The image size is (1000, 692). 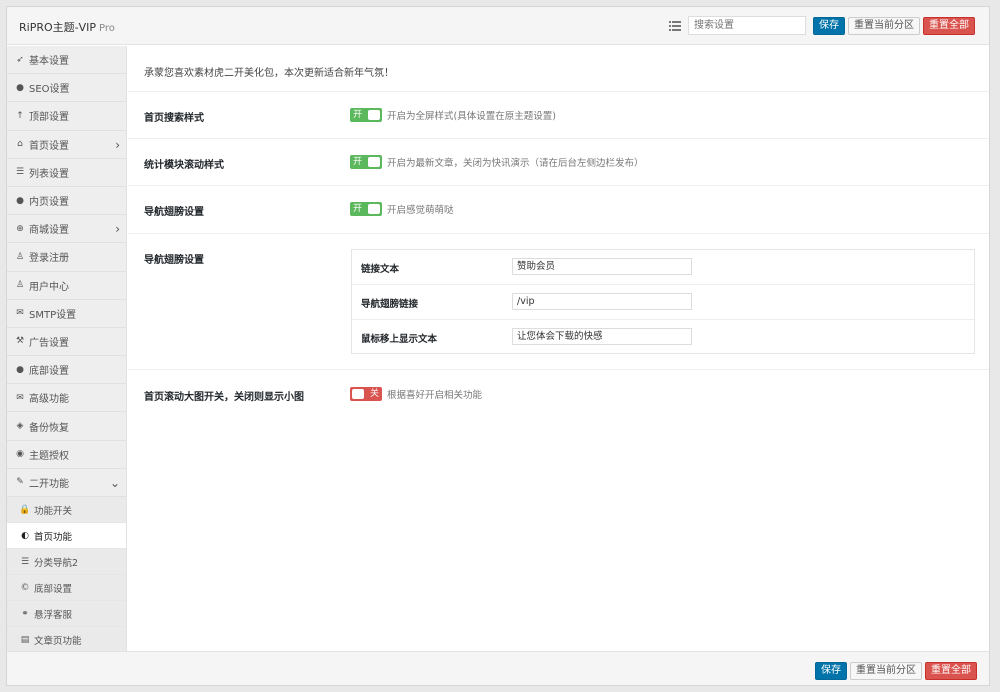 What do you see at coordinates (515, 163) in the screenshot?
I see `setting-hint: 开启为最新文章，关闭为快讯演示（请在后台左侧边栏发布）` at bounding box center [515, 163].